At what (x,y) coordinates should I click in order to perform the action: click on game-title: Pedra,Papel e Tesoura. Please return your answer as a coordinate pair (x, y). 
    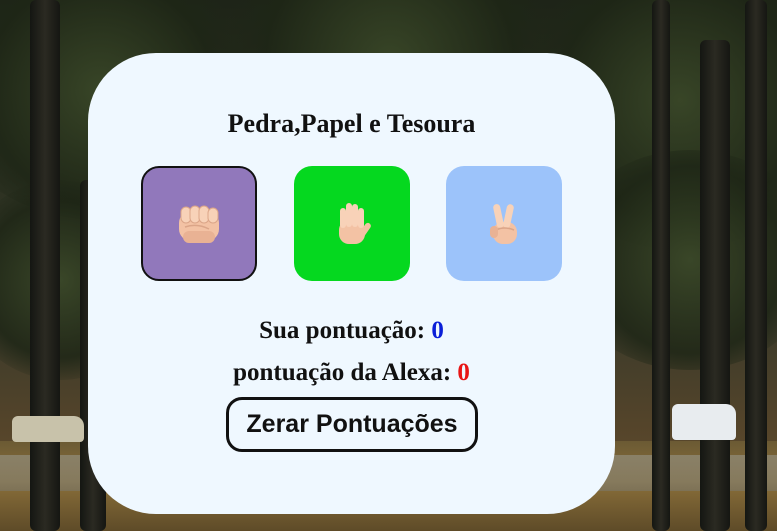
    Looking at the image, I should click on (351, 123).